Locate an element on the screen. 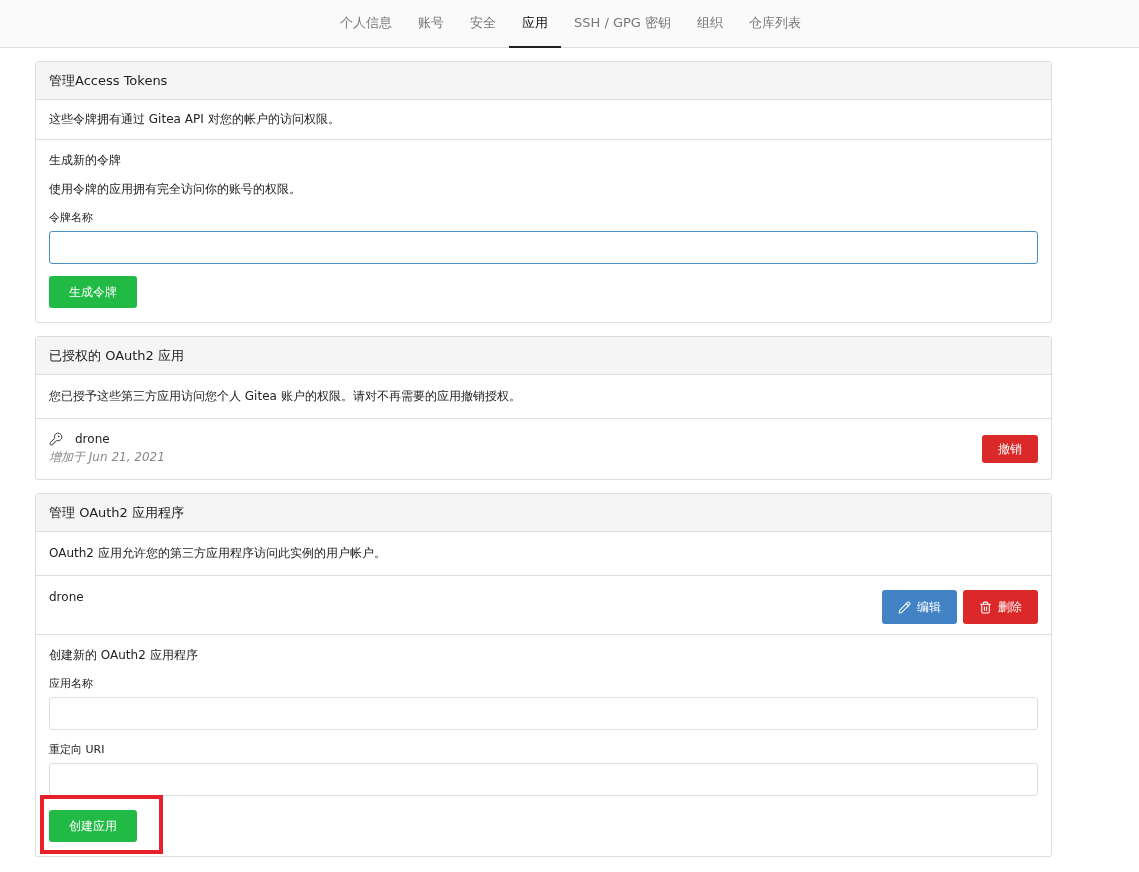 The width and height of the screenshot is (1139, 872). key-icon is located at coordinates (56, 439).